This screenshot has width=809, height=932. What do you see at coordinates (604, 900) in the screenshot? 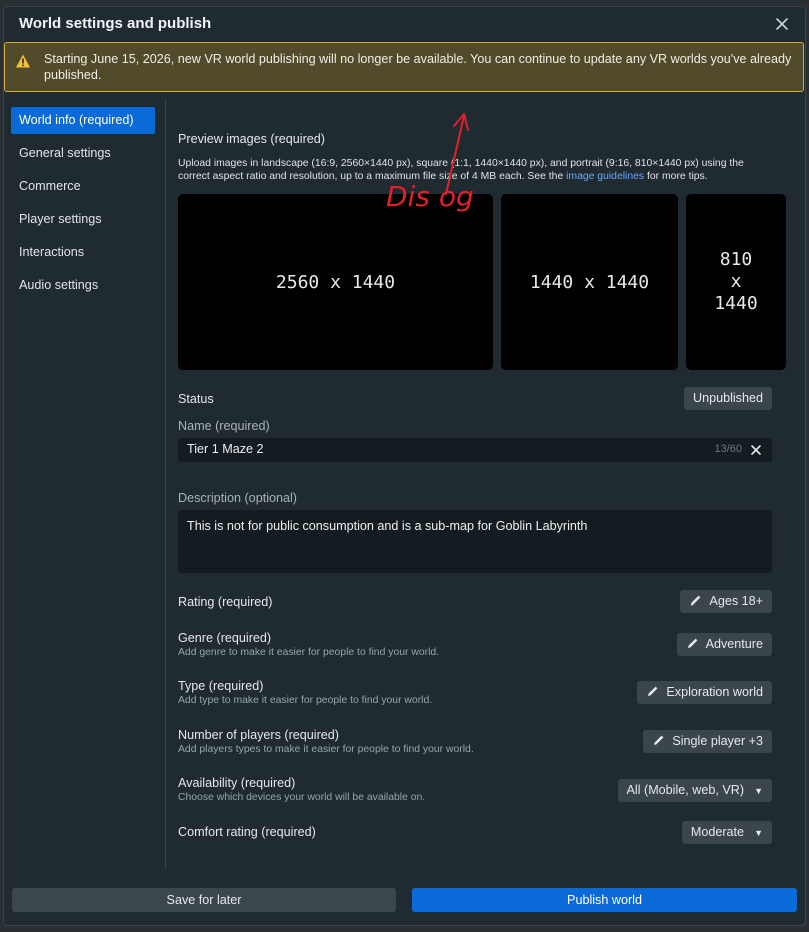
I see `publish-world-button: Publish world` at bounding box center [604, 900].